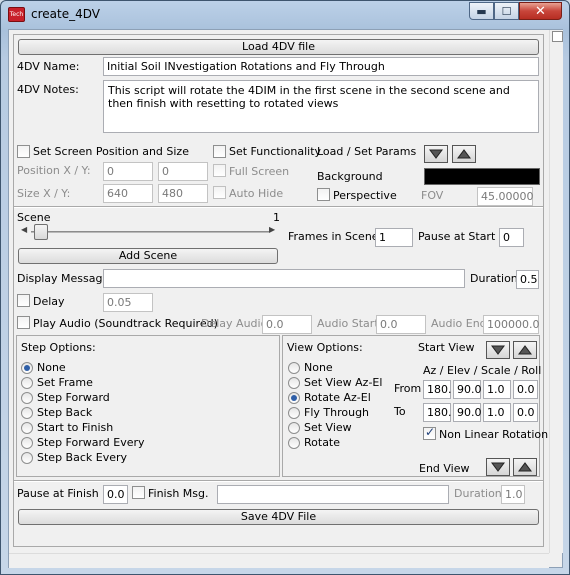 The width and height of the screenshot is (570, 575). Describe the element at coordinates (497, 389) in the screenshot. I see `from-scale-input: 1.0` at that location.